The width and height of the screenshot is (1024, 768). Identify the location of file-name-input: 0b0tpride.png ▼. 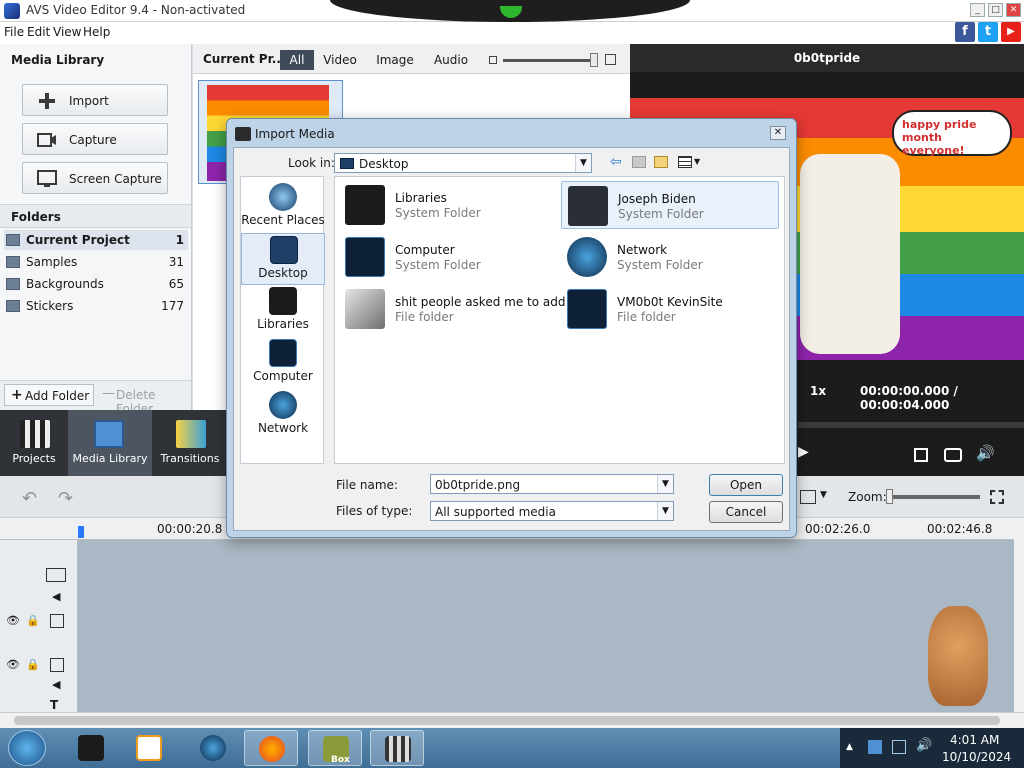
(552, 484).